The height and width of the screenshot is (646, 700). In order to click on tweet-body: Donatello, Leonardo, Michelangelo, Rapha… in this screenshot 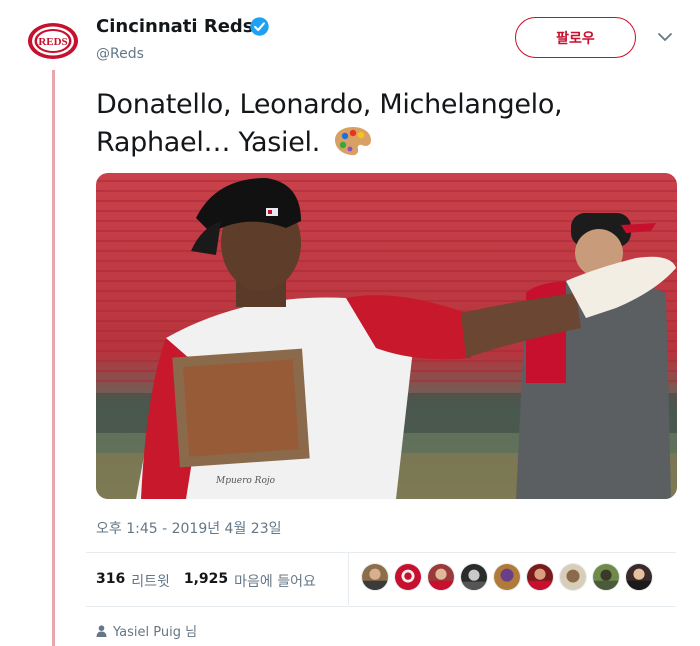, I will do `click(391, 124)`.